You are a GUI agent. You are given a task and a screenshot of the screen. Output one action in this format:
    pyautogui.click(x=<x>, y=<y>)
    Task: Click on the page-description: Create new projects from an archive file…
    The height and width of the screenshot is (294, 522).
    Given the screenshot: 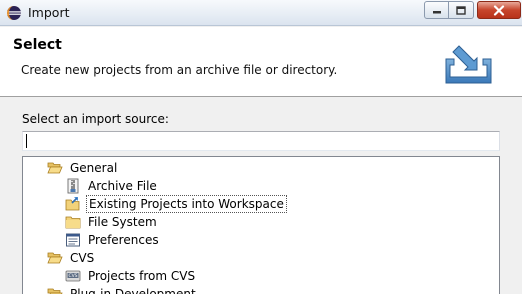 What is the action you would take?
    pyautogui.click(x=179, y=70)
    